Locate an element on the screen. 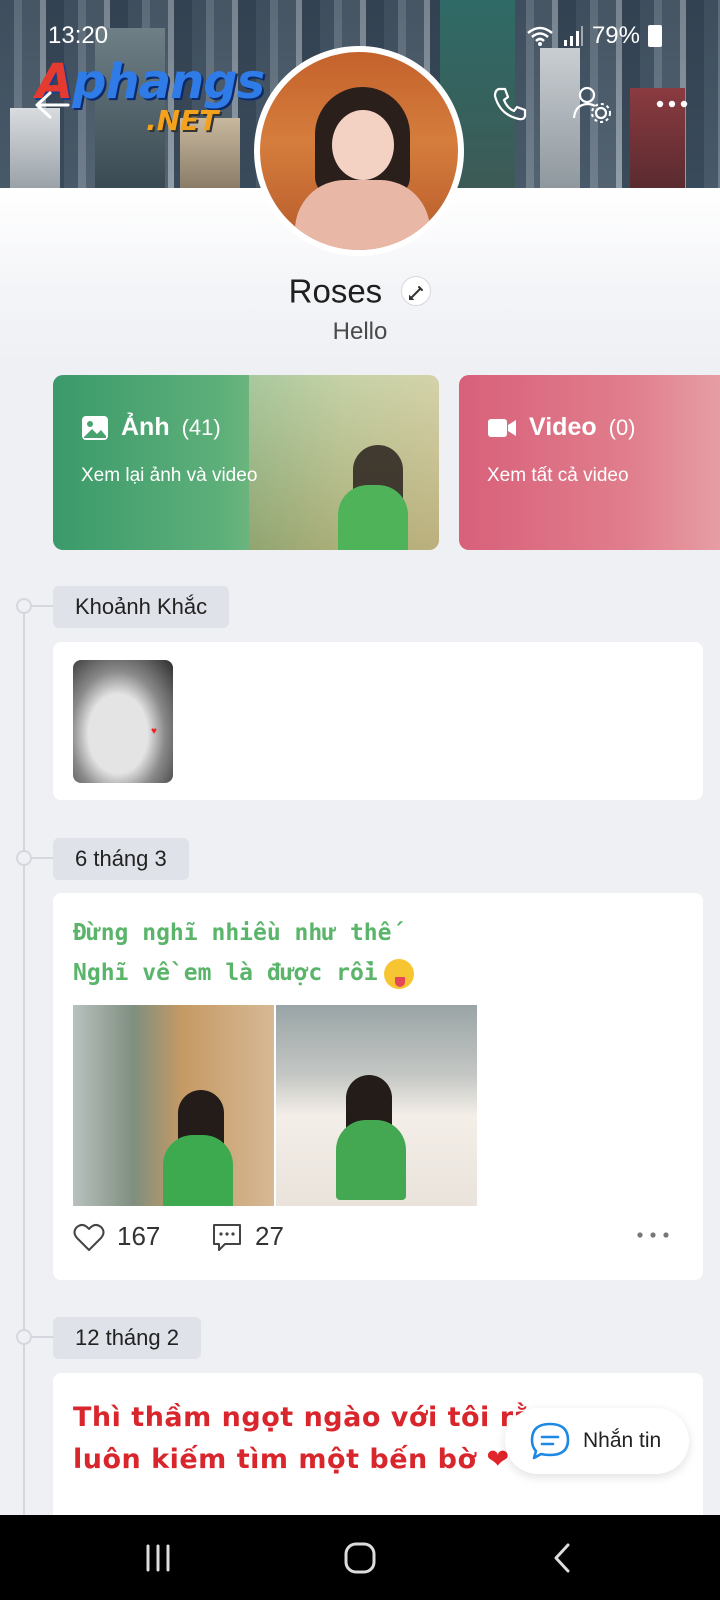  profile-name: Roses is located at coordinates (335, 291).